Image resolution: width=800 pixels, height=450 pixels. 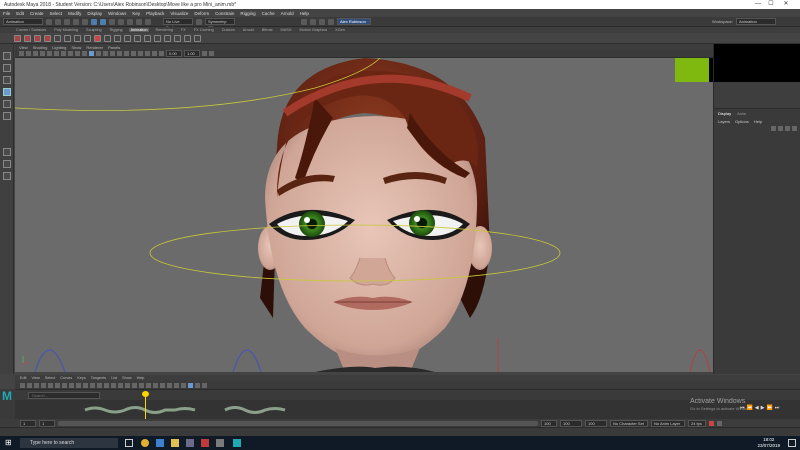 I want to click on menu-file: File, so click(x=6, y=13).